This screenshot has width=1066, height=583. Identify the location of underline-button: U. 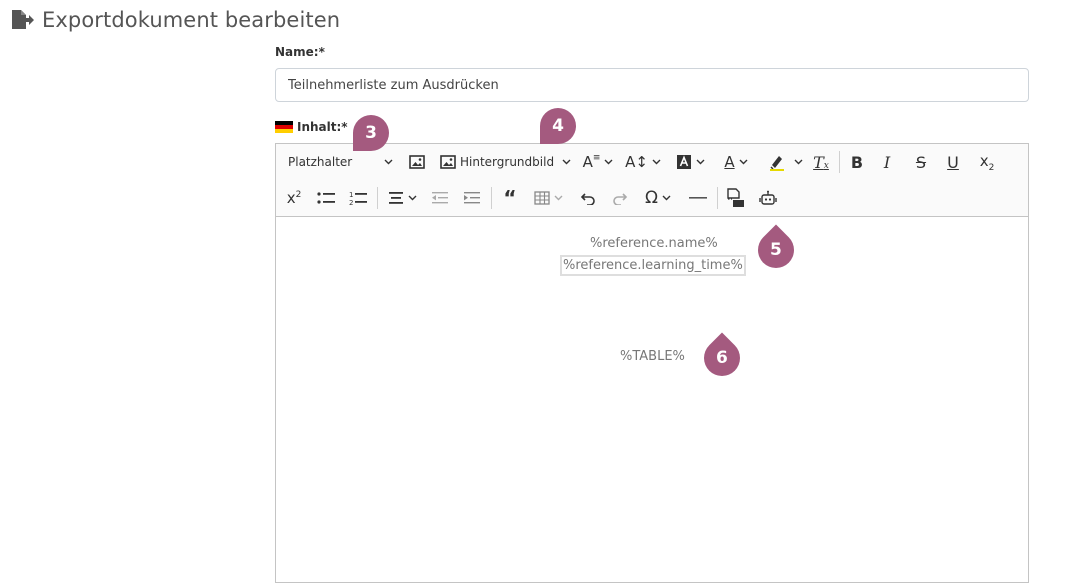
(953, 162).